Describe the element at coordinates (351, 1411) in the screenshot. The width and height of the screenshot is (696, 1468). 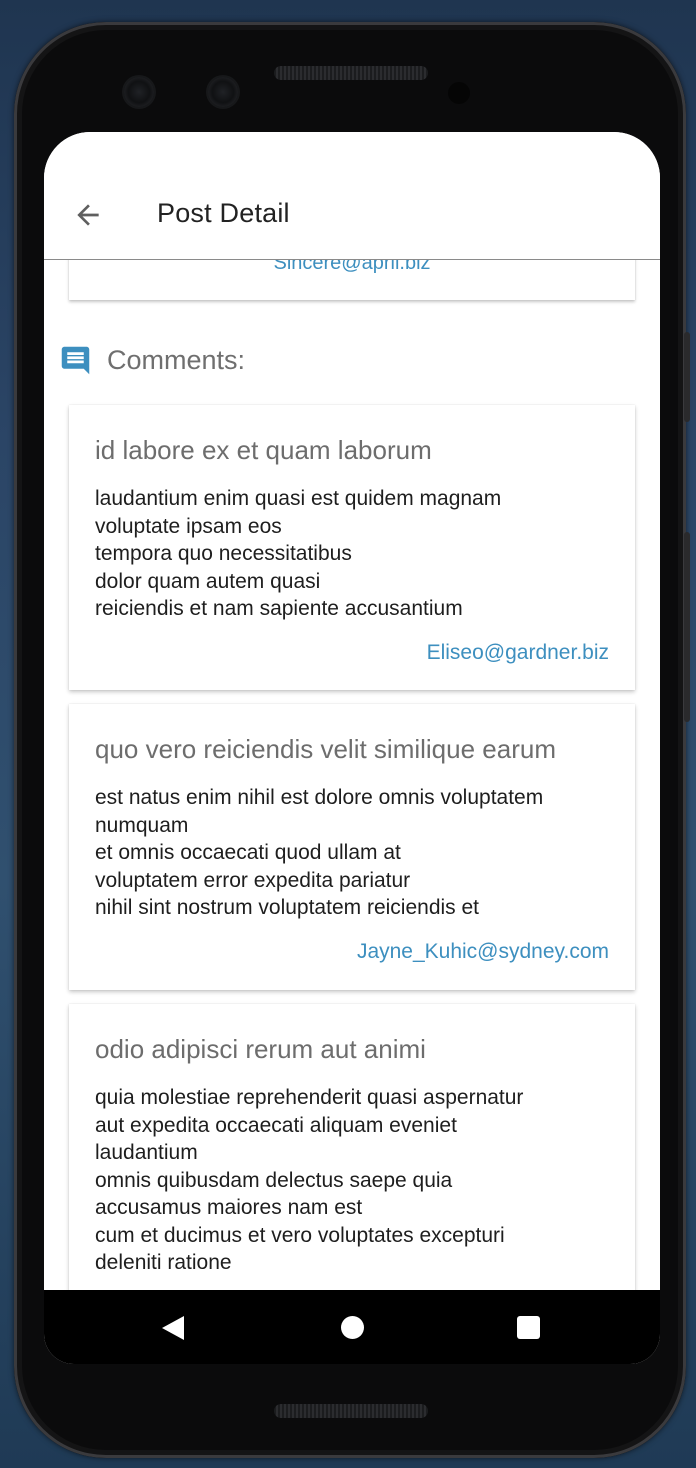
I see `bottom-speaker` at that location.